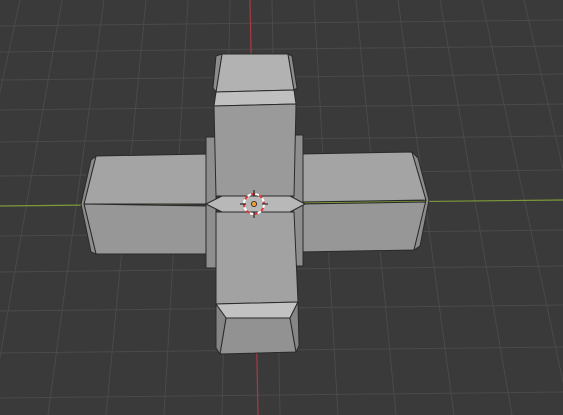  What do you see at coordinates (257, 258) in the screenshot?
I see `bottom-arm-top-face` at bounding box center [257, 258].